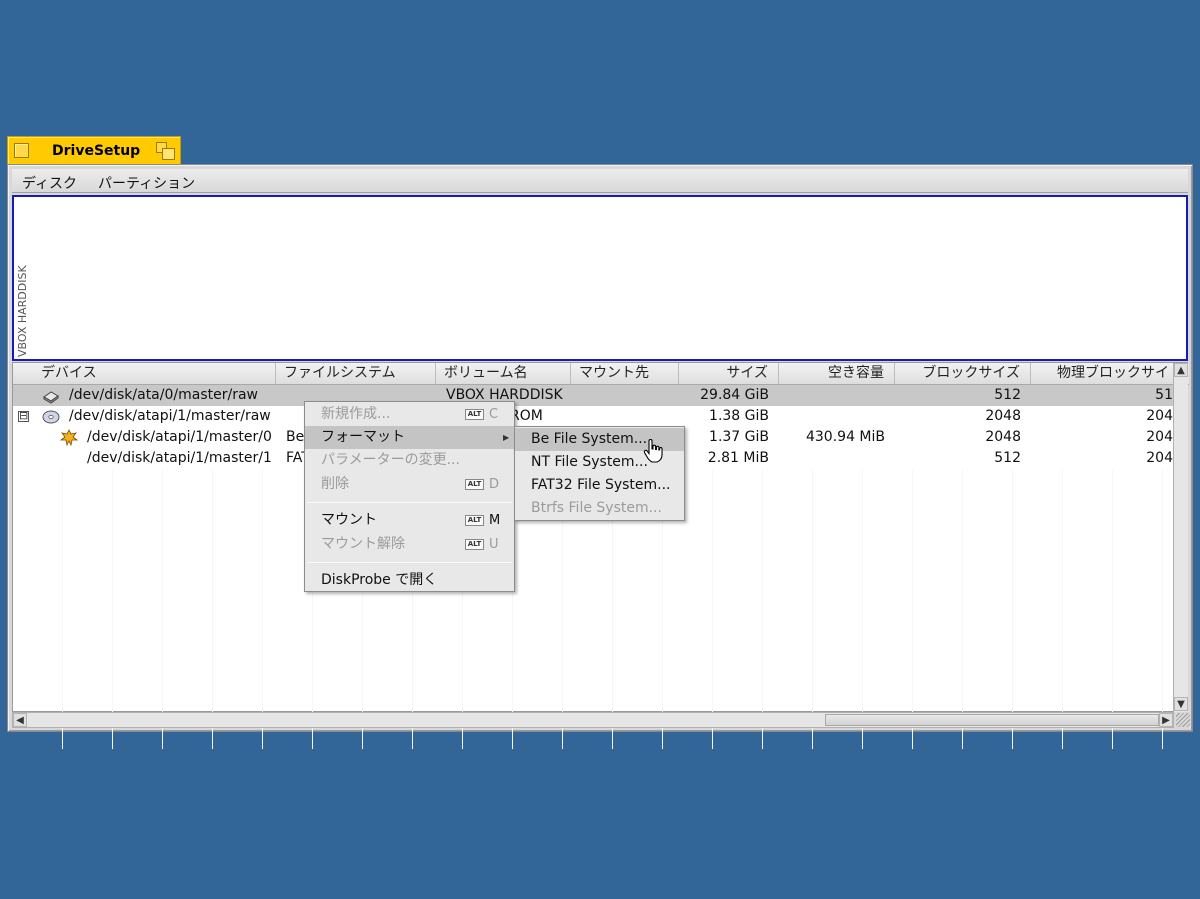 This screenshot has width=1200, height=899. Describe the element at coordinates (494, 484) in the screenshot. I see `shortcut-delete: D` at that location.